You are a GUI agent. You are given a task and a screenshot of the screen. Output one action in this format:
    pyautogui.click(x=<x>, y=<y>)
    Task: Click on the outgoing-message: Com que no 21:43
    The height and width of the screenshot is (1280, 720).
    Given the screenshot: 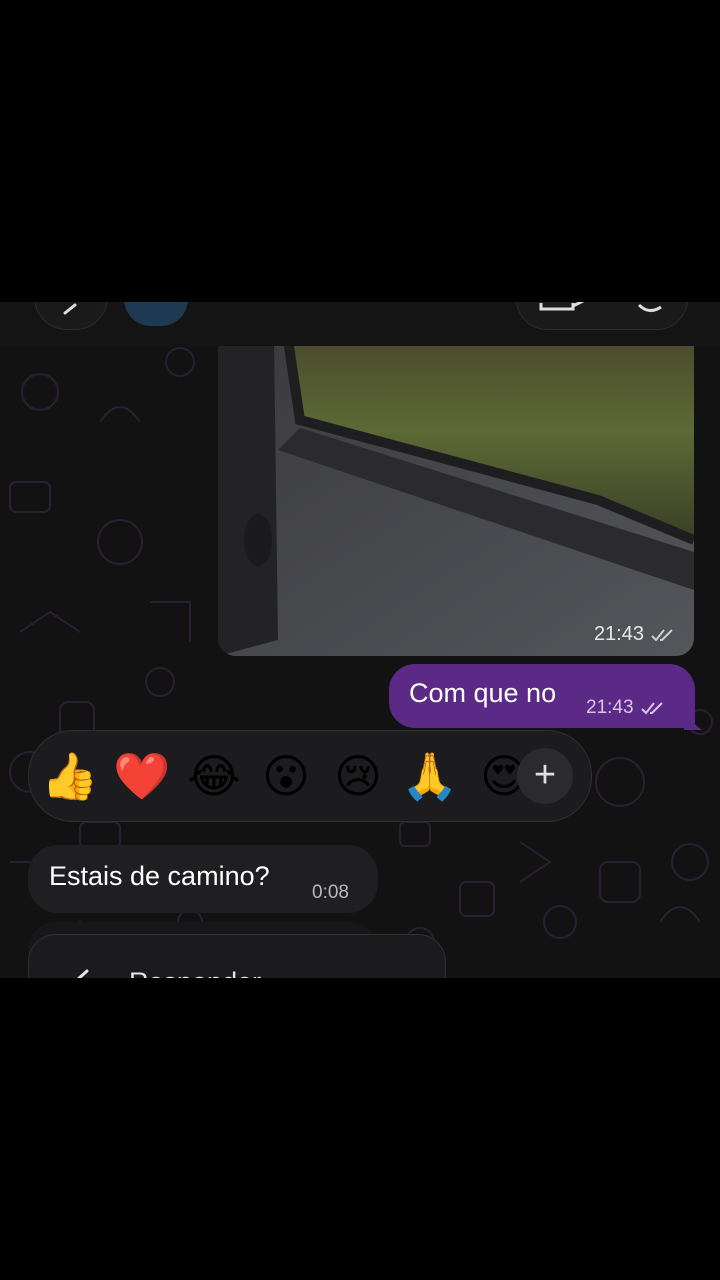 What is the action you would take?
    pyautogui.click(x=542, y=696)
    